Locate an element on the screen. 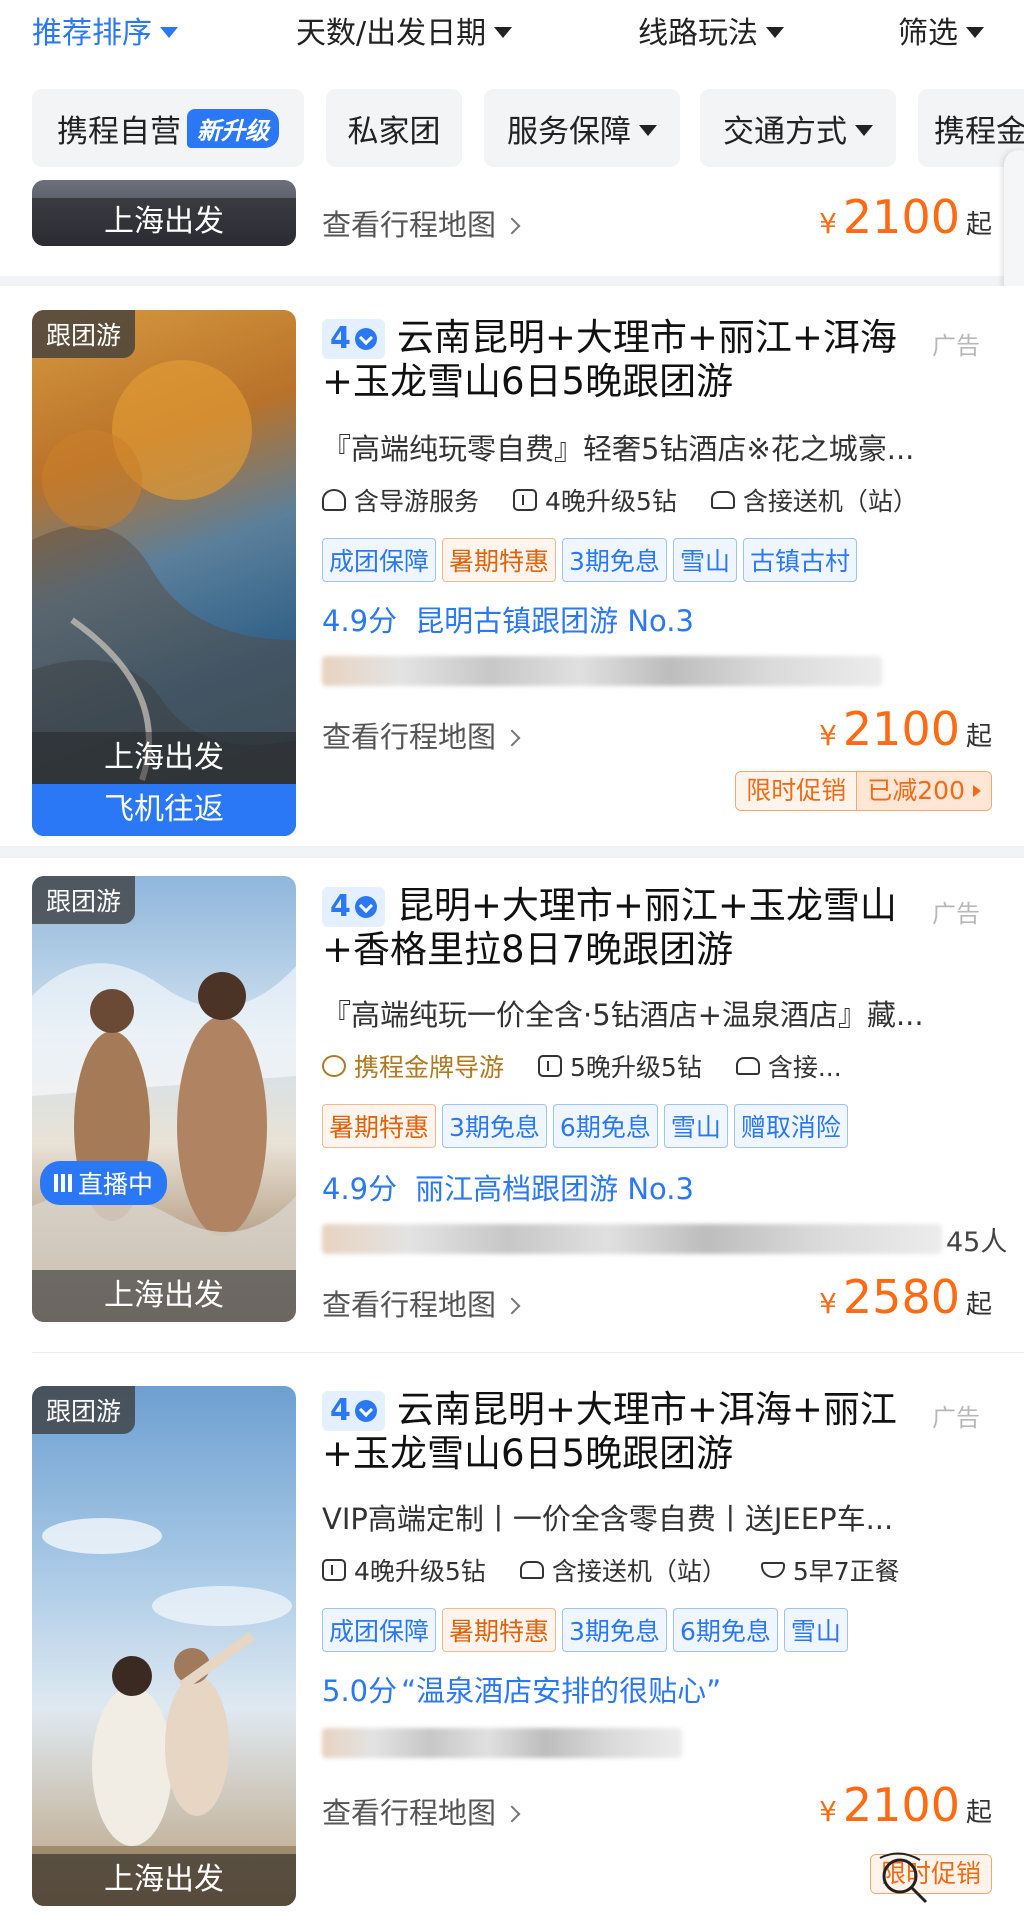 The width and height of the screenshot is (1024, 1915). tag: 赠取消险 is located at coordinates (790, 1126).